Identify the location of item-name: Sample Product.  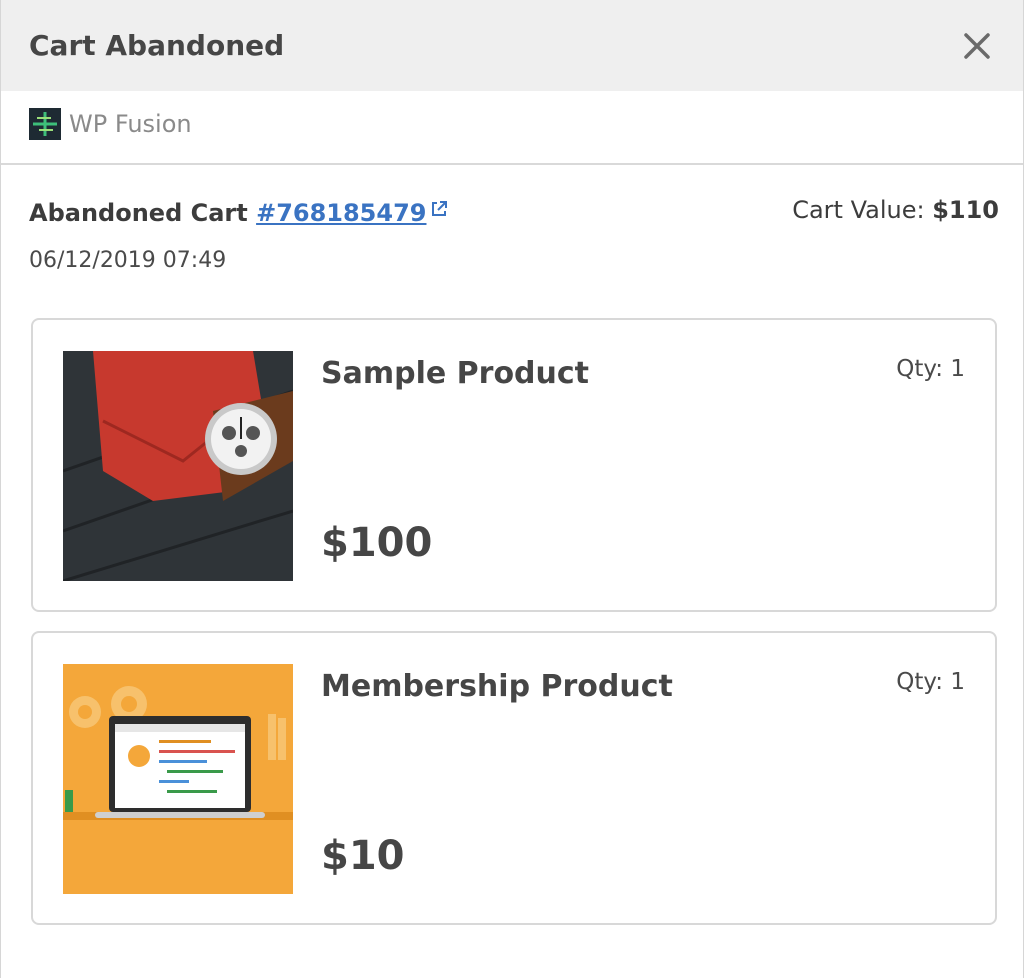
(455, 373).